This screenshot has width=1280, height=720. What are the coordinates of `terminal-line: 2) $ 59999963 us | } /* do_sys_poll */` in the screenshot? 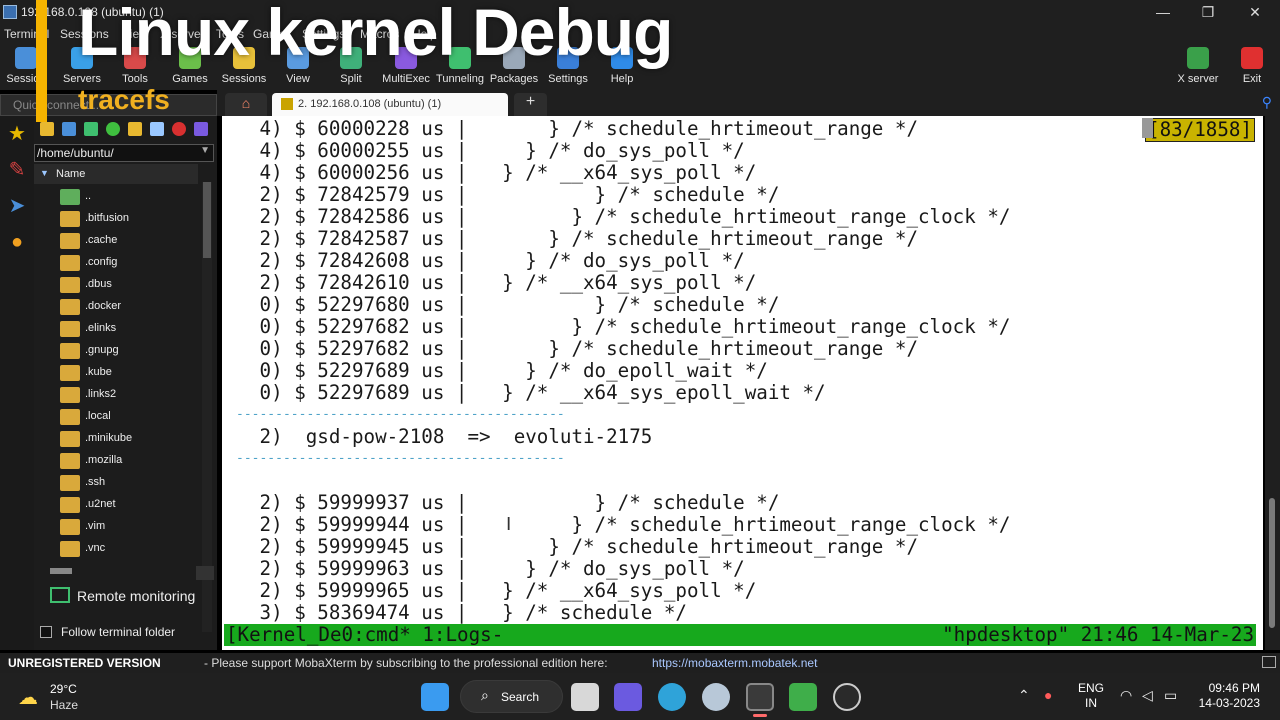 It's located at (496, 568).